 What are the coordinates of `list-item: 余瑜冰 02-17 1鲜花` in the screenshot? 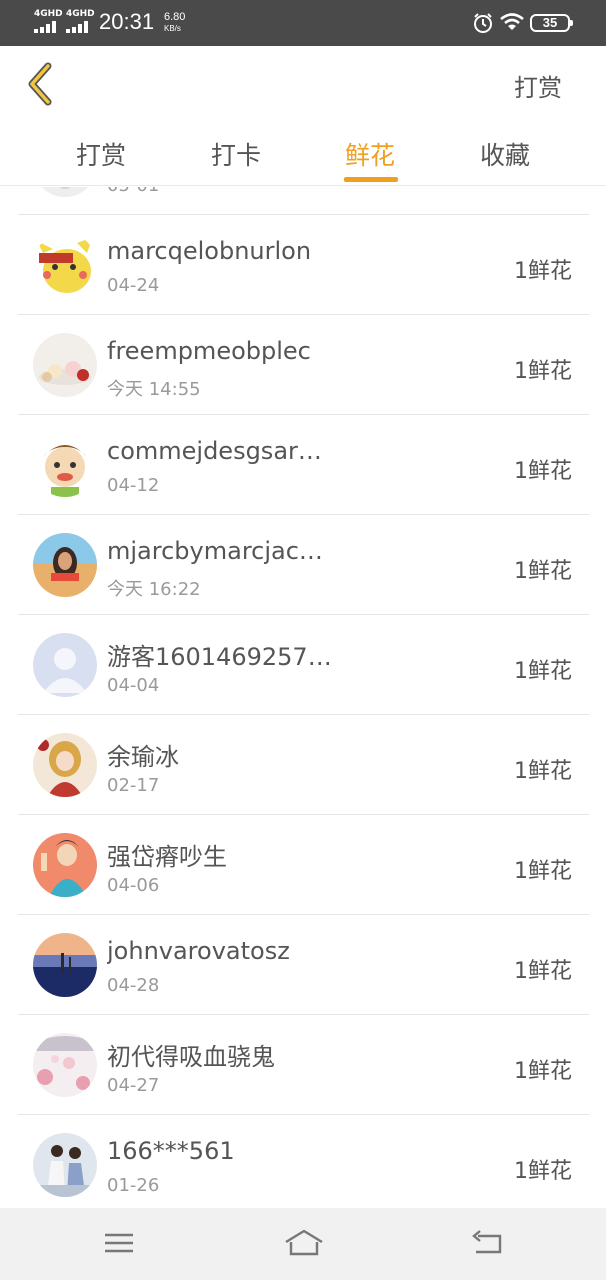 It's located at (303, 765).